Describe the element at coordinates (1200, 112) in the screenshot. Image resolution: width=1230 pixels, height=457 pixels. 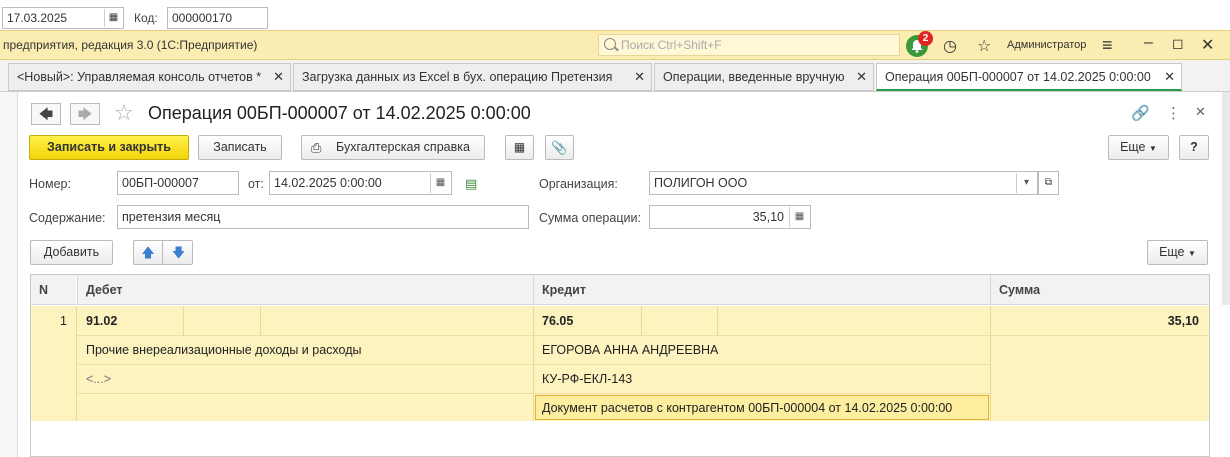
I see `close-form-icon: ✕` at that location.